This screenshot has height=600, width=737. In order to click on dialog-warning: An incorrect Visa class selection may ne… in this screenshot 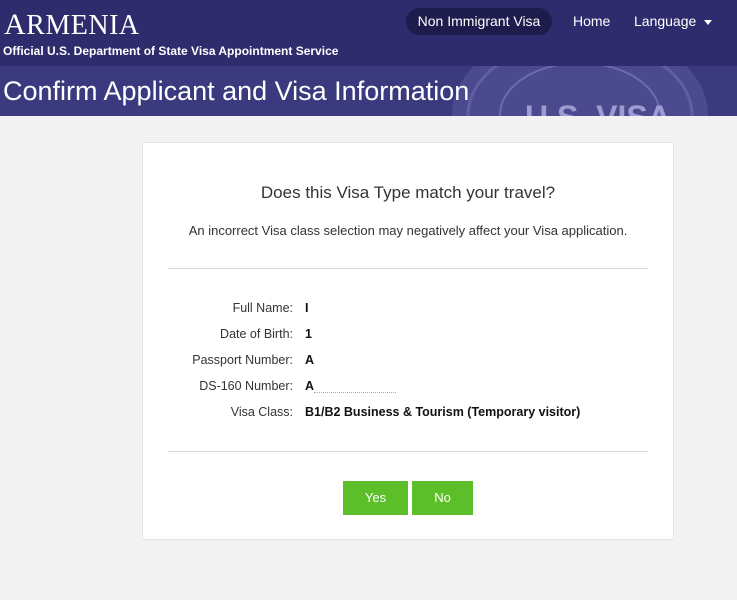, I will do `click(408, 230)`.